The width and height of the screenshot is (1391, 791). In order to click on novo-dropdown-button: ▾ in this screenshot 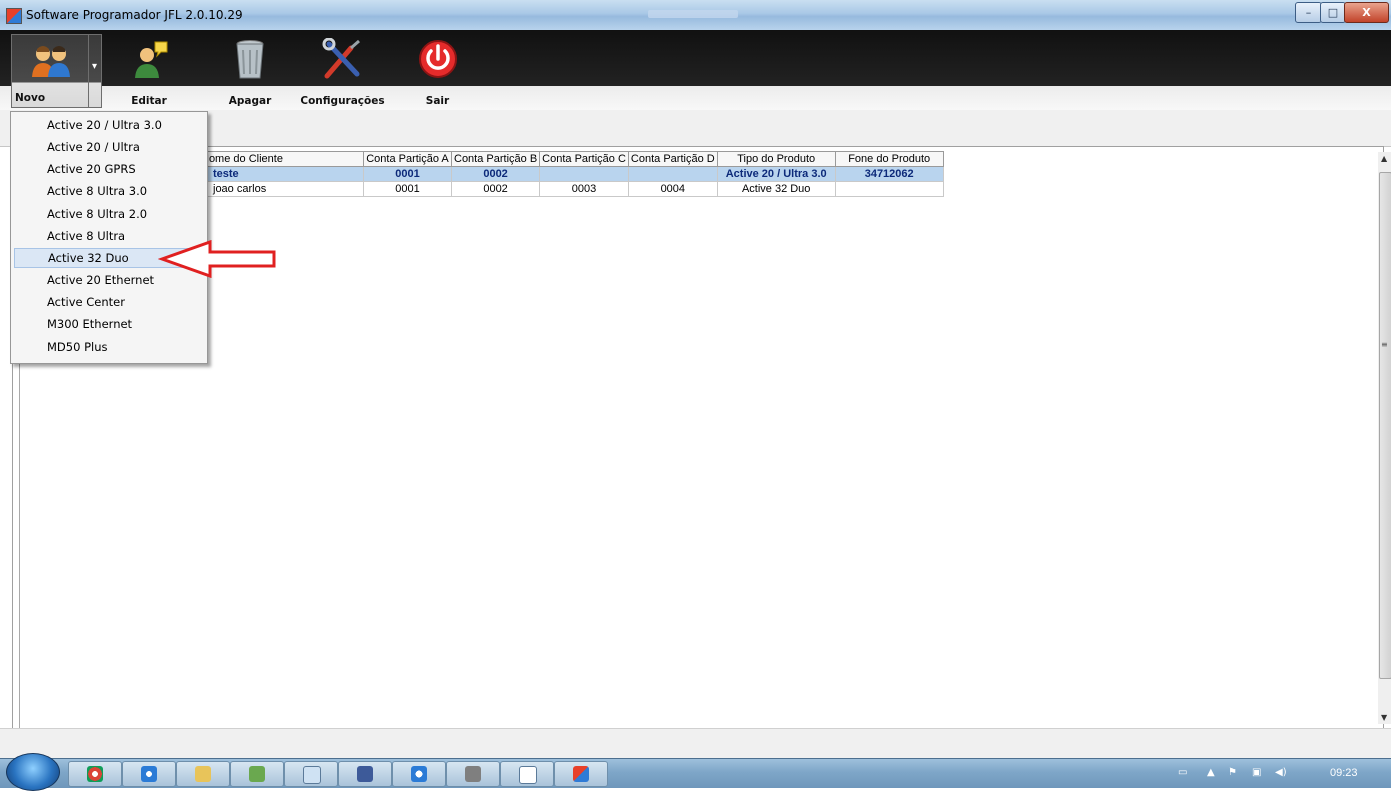, I will do `click(95, 71)`.